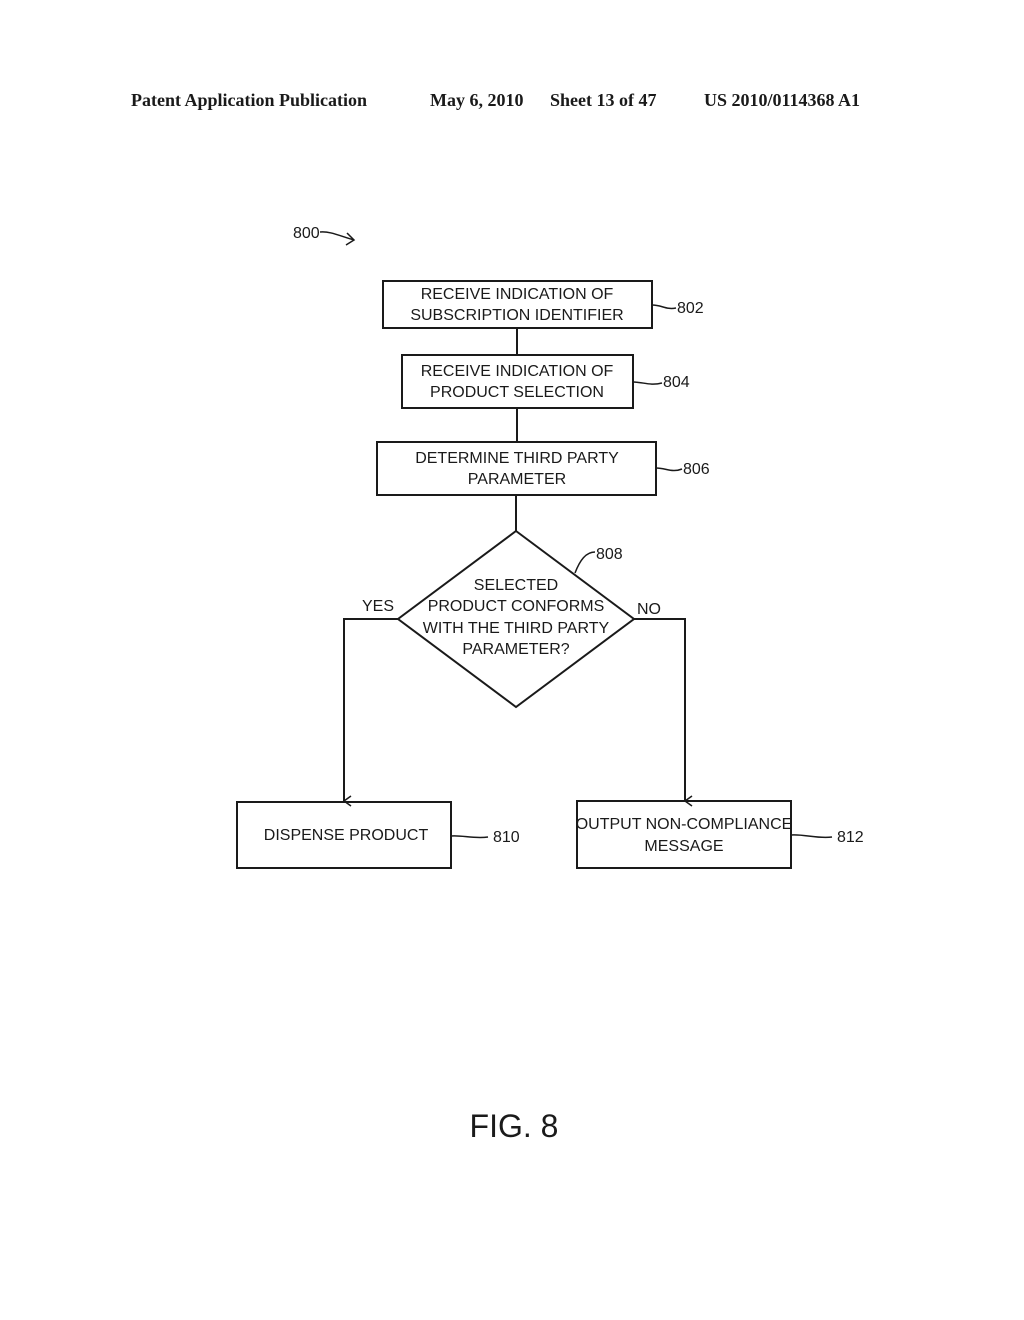  Describe the element at coordinates (517, 381) in the screenshot. I see `step-804-box: RECEIVE INDICATION OF PRODUCT SELECTION` at that location.